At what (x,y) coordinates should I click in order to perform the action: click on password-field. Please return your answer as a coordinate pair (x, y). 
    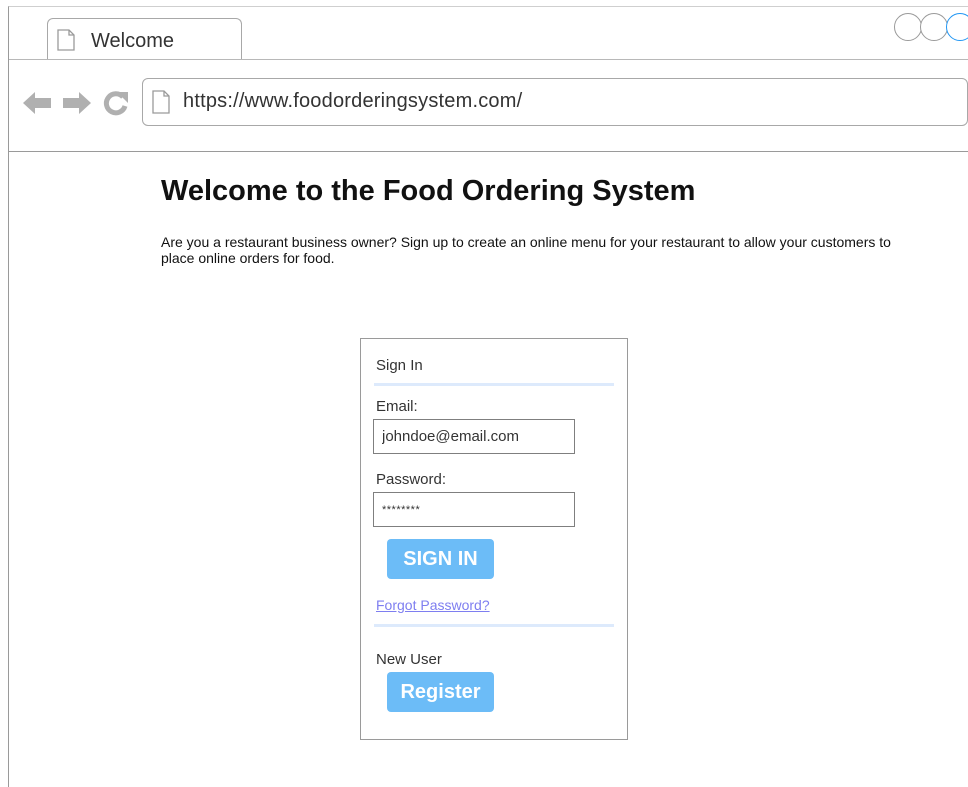
    Looking at the image, I should click on (474, 509).